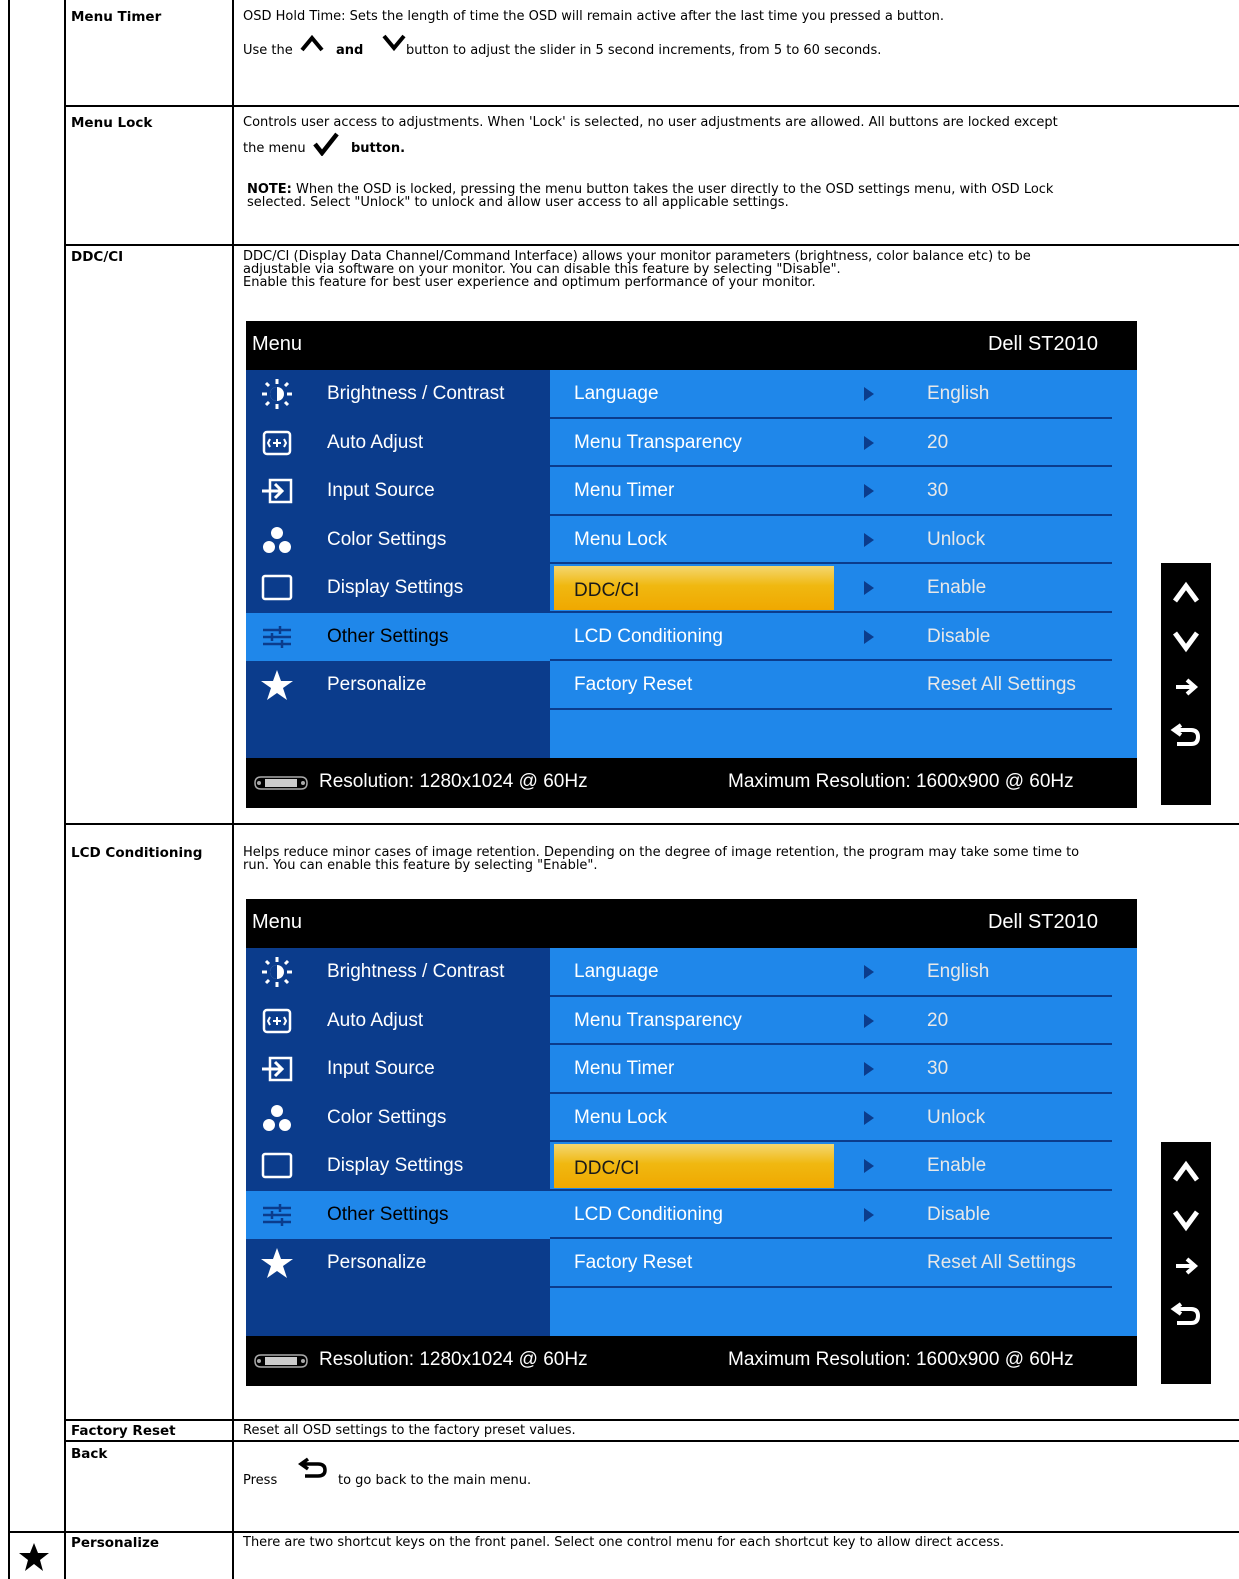 Image resolution: width=1239 pixels, height=1579 pixels. Describe the element at coordinates (1186, 1263) in the screenshot. I see `front-panel-keys` at that location.